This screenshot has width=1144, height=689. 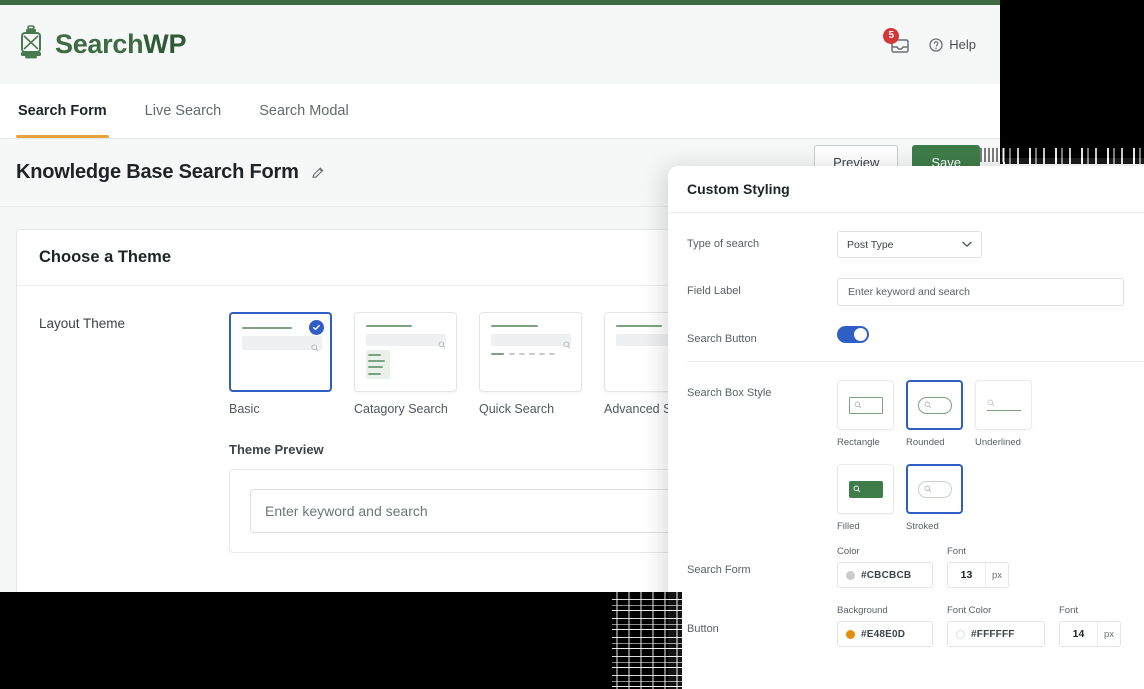 I want to click on button-font-color-control: Font Color #FFFFFF, so click(x=996, y=626).